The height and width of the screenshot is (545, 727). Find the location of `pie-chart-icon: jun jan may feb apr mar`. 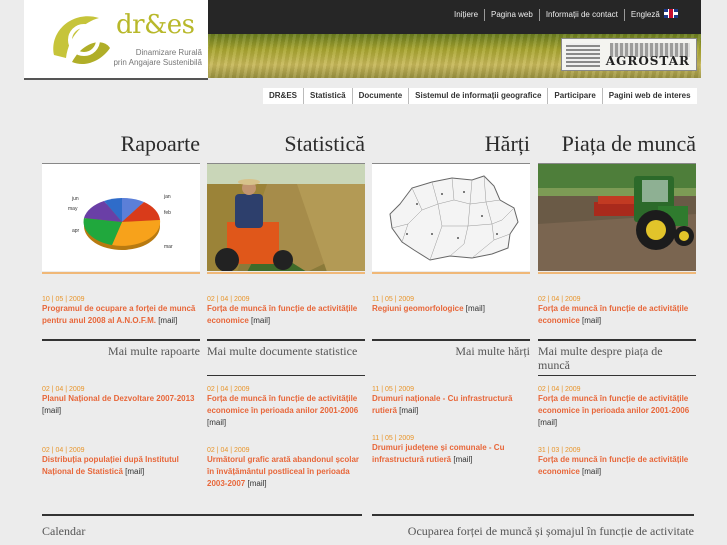

pie-chart-icon: jun jan may feb apr mar is located at coordinates (120, 222).